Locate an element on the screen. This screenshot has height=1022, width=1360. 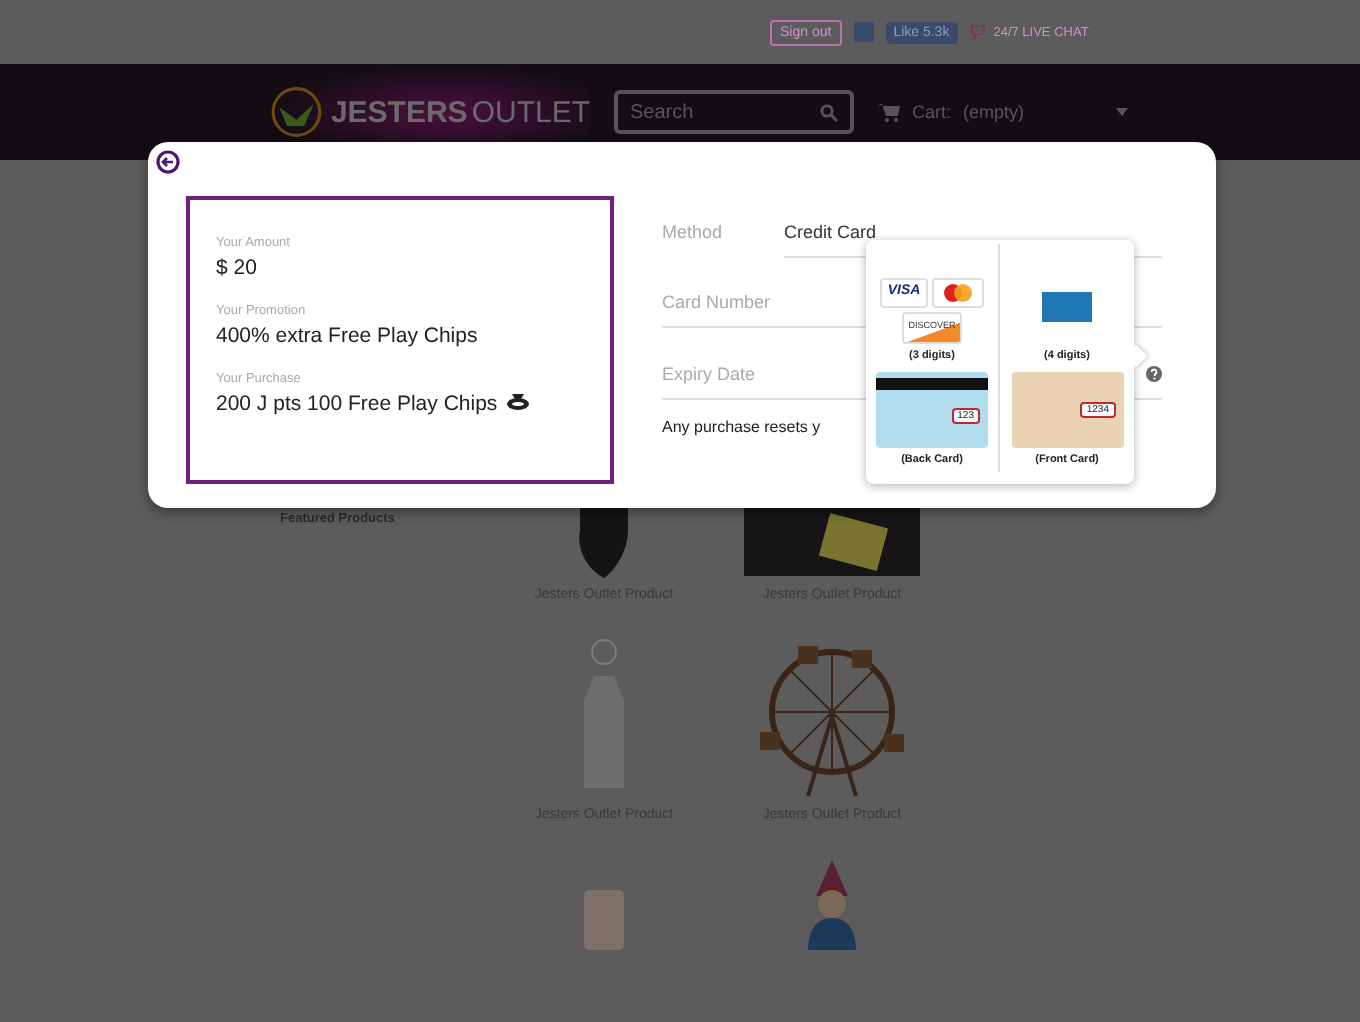
help-icon is located at coordinates (1154, 374).